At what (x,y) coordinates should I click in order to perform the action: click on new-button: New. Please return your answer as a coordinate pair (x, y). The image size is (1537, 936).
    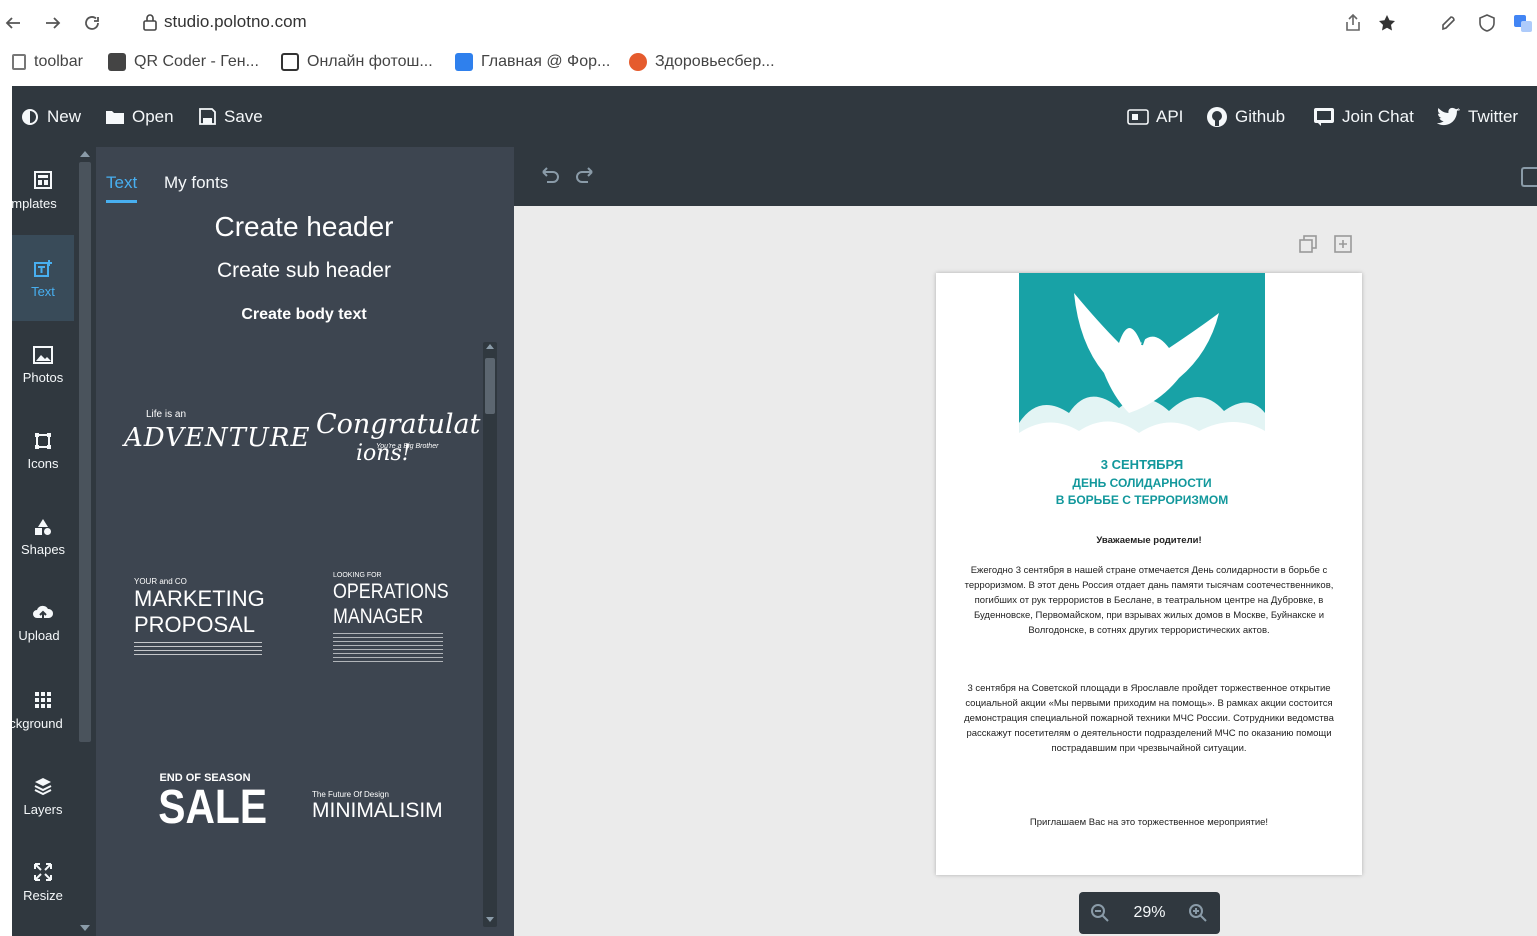
    Looking at the image, I should click on (50, 116).